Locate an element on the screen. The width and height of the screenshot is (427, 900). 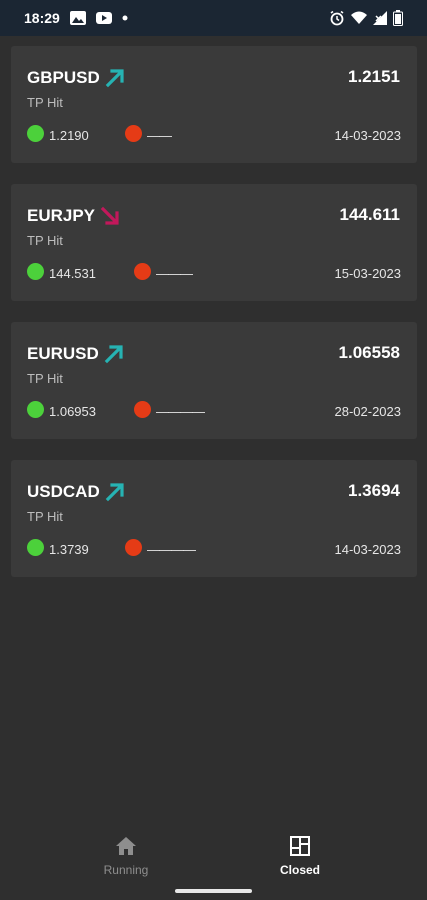
trend-down-icon is located at coordinates (110, 216).